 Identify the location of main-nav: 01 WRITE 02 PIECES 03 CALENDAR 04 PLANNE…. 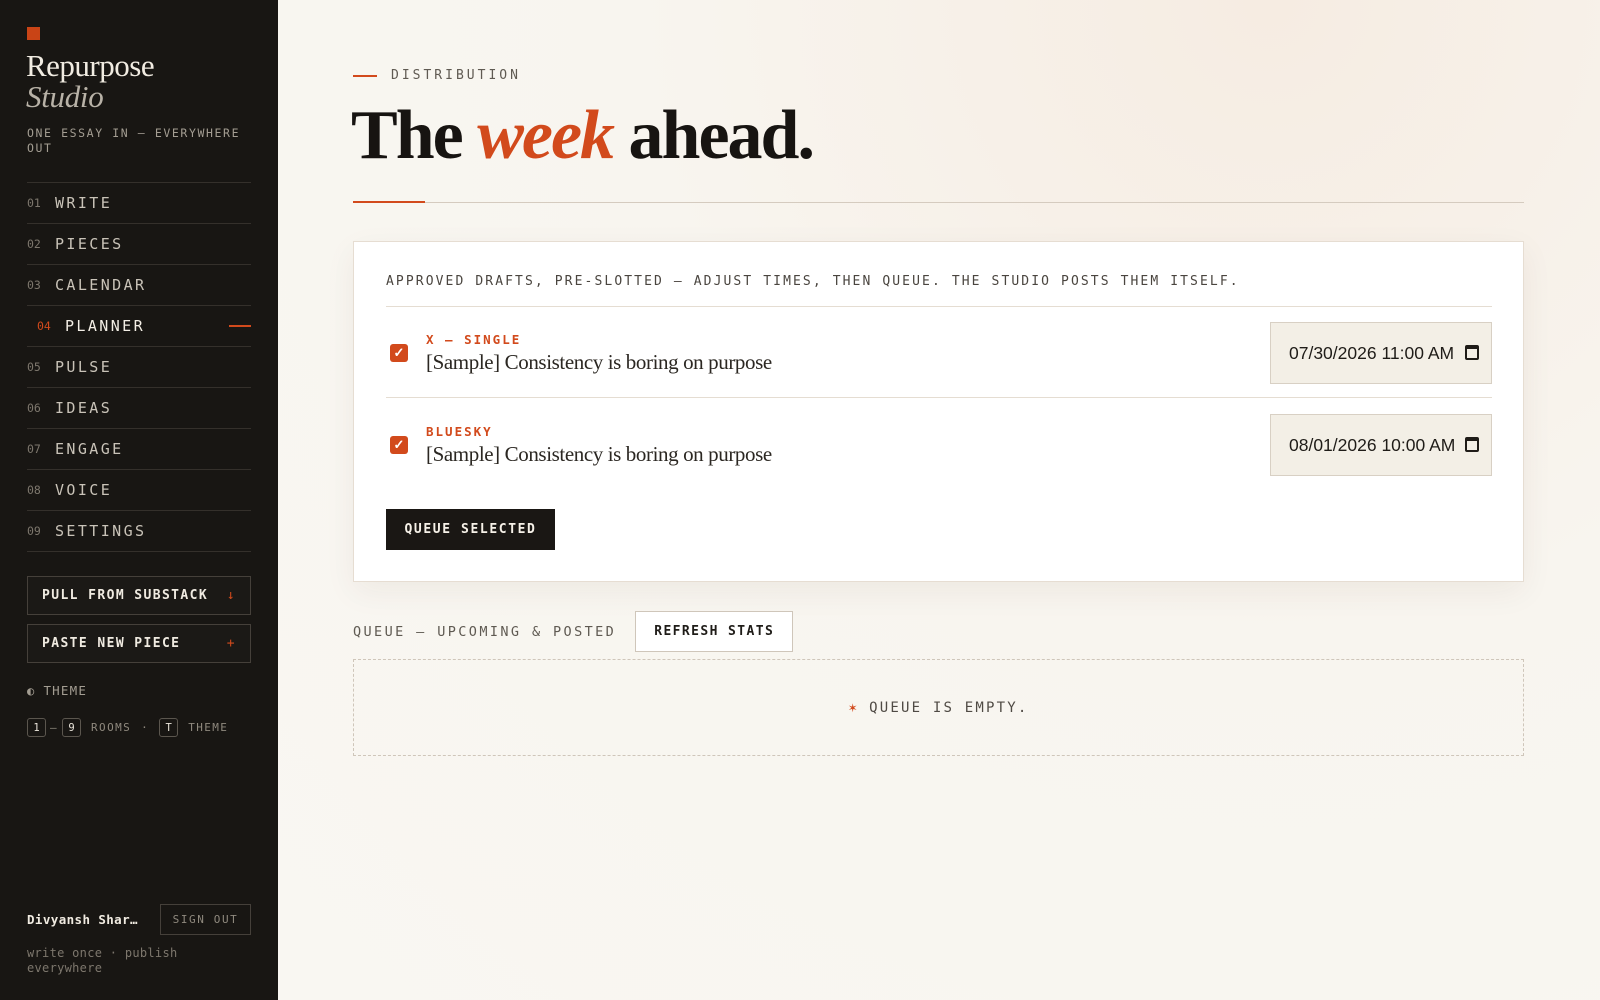
(139, 367).